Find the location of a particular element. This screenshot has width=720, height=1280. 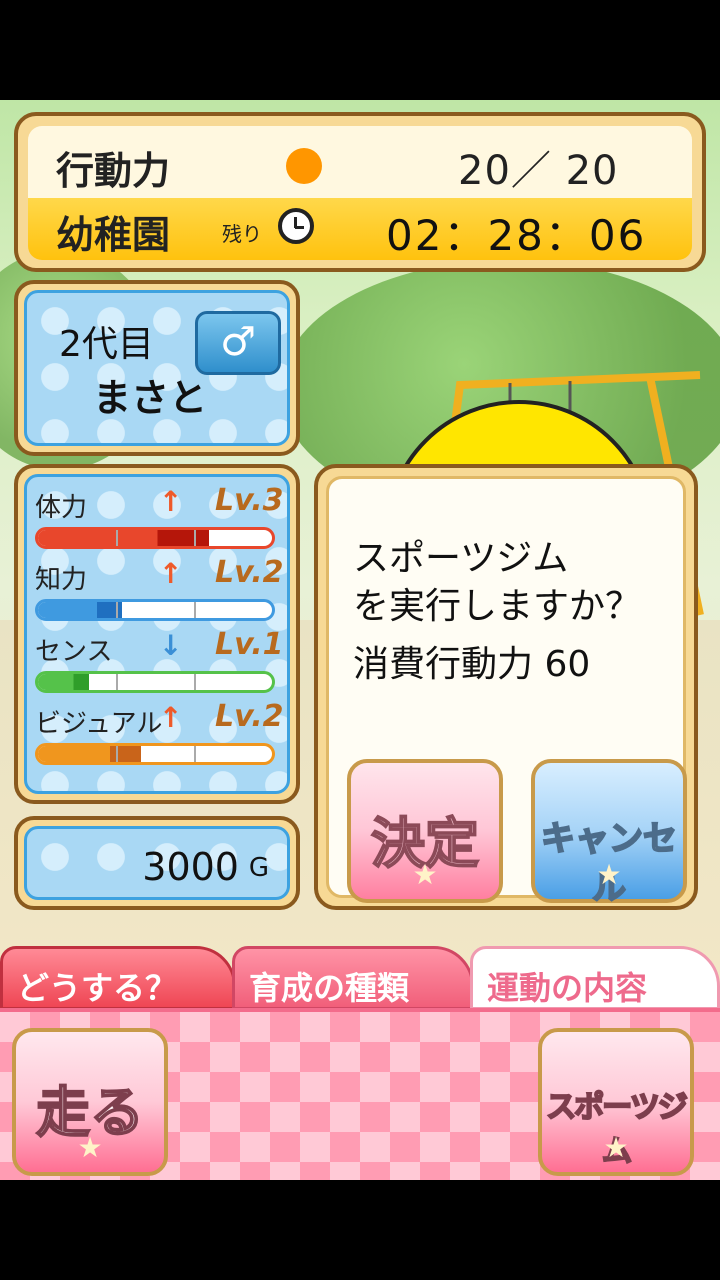

dialog-cost: 消費行動力 60 is located at coordinates (472, 664).